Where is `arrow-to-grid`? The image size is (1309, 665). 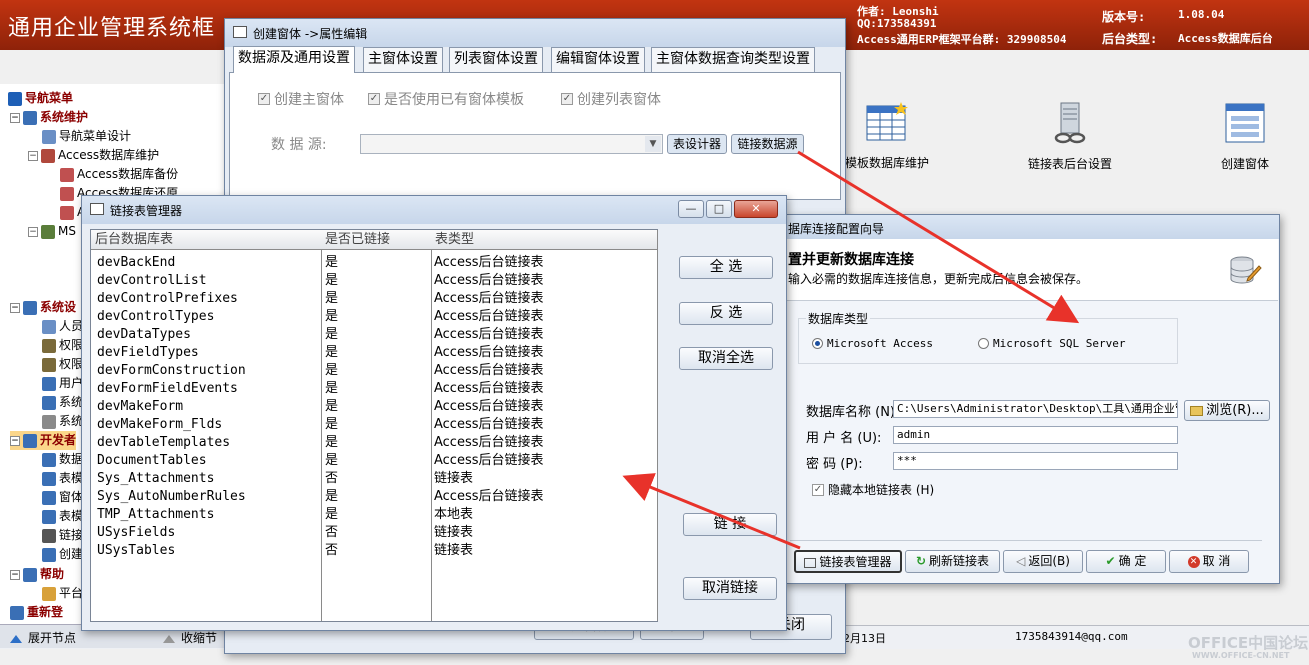
arrow-to-grid is located at coordinates (711, 511).